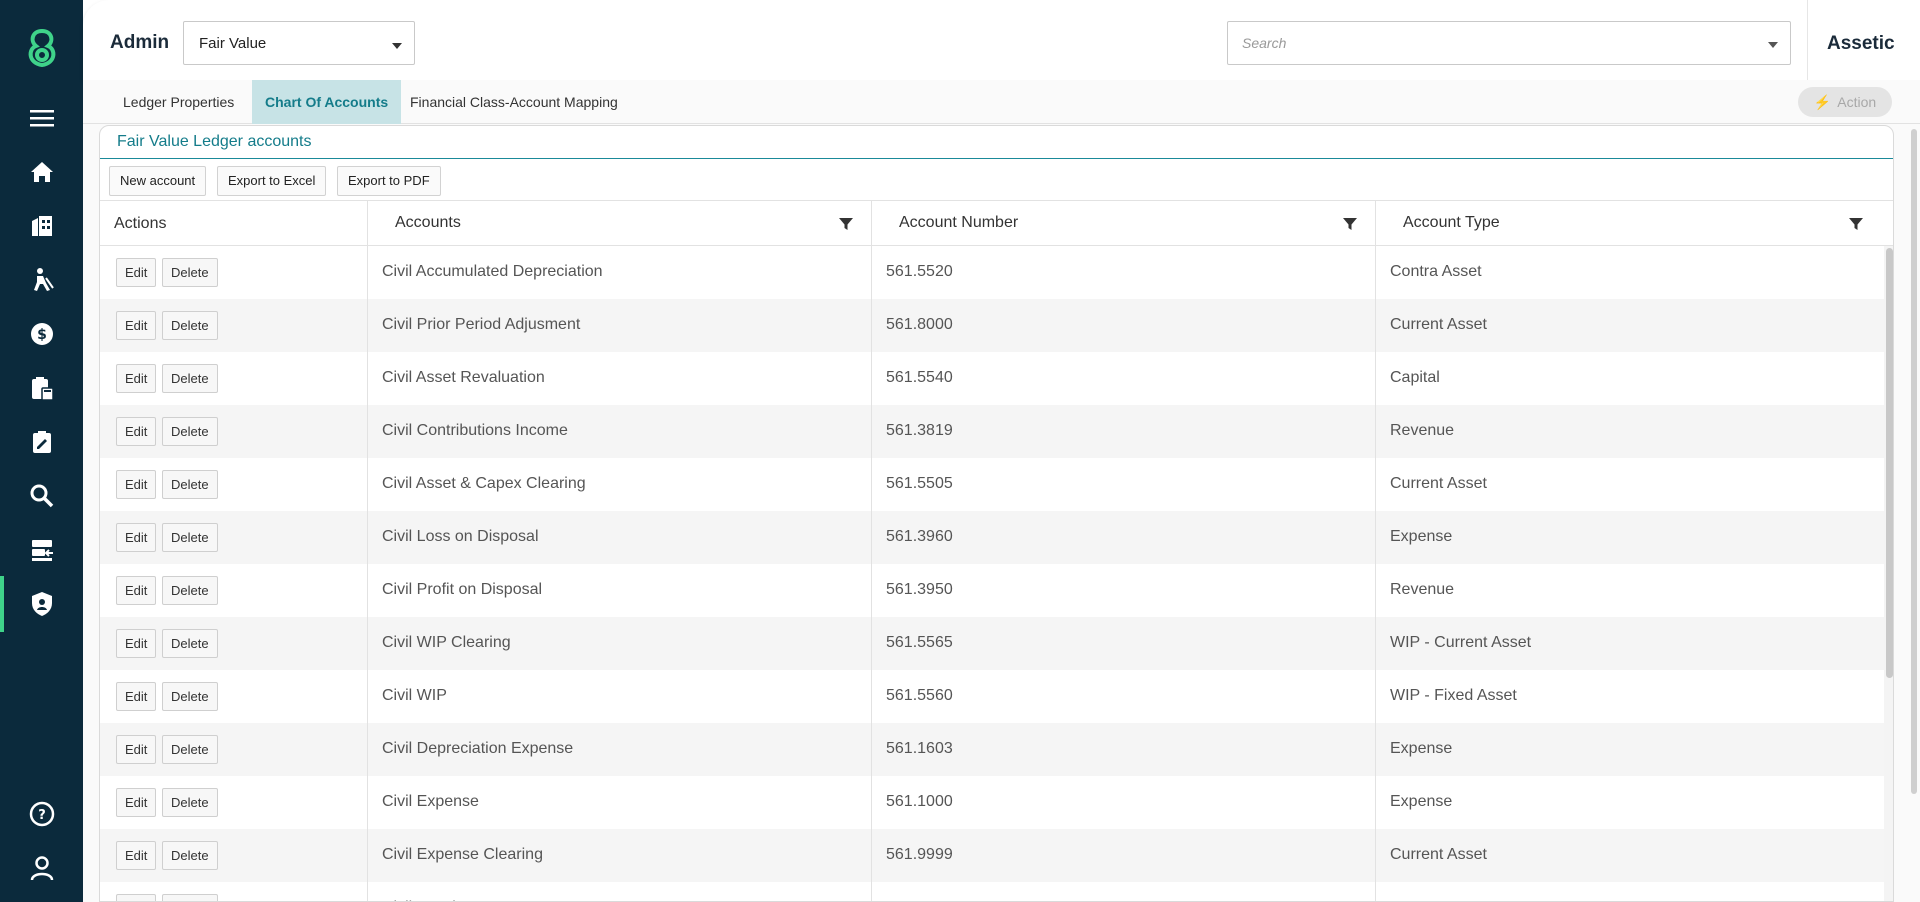 The height and width of the screenshot is (902, 1920). Describe the element at coordinates (178, 102) in the screenshot. I see `tab-ledger-properties: Ledger Properties` at that location.